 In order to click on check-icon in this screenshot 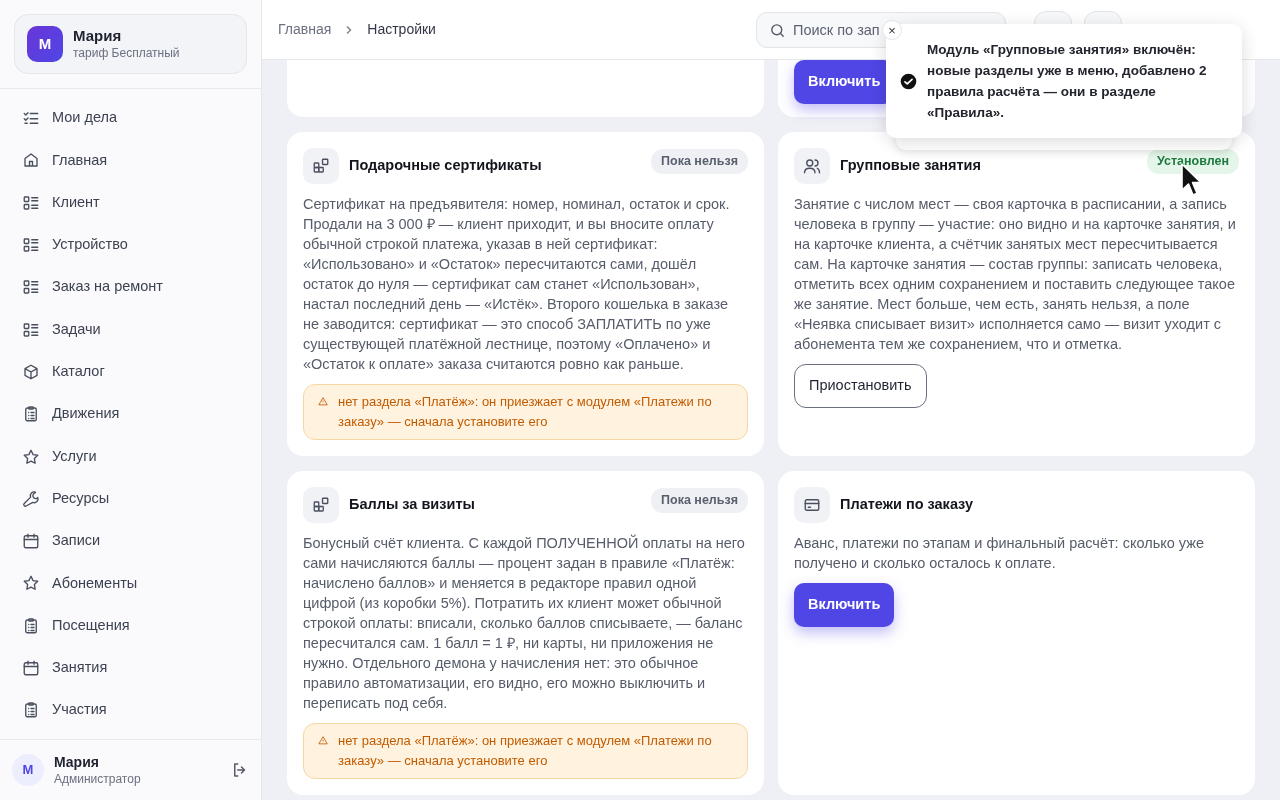, I will do `click(908, 81)`.